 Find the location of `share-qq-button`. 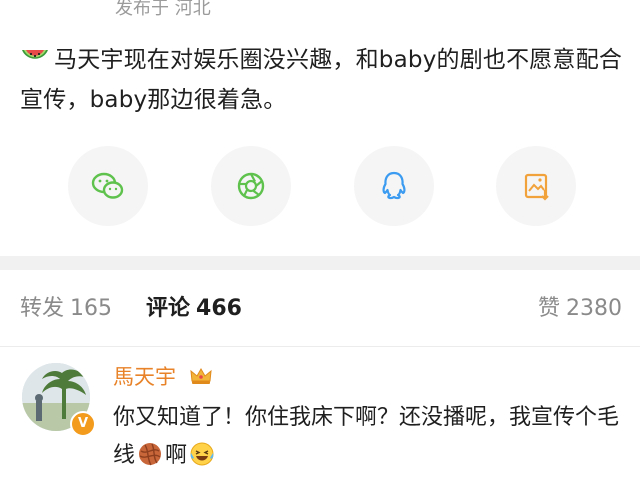

share-qq-button is located at coordinates (394, 186).